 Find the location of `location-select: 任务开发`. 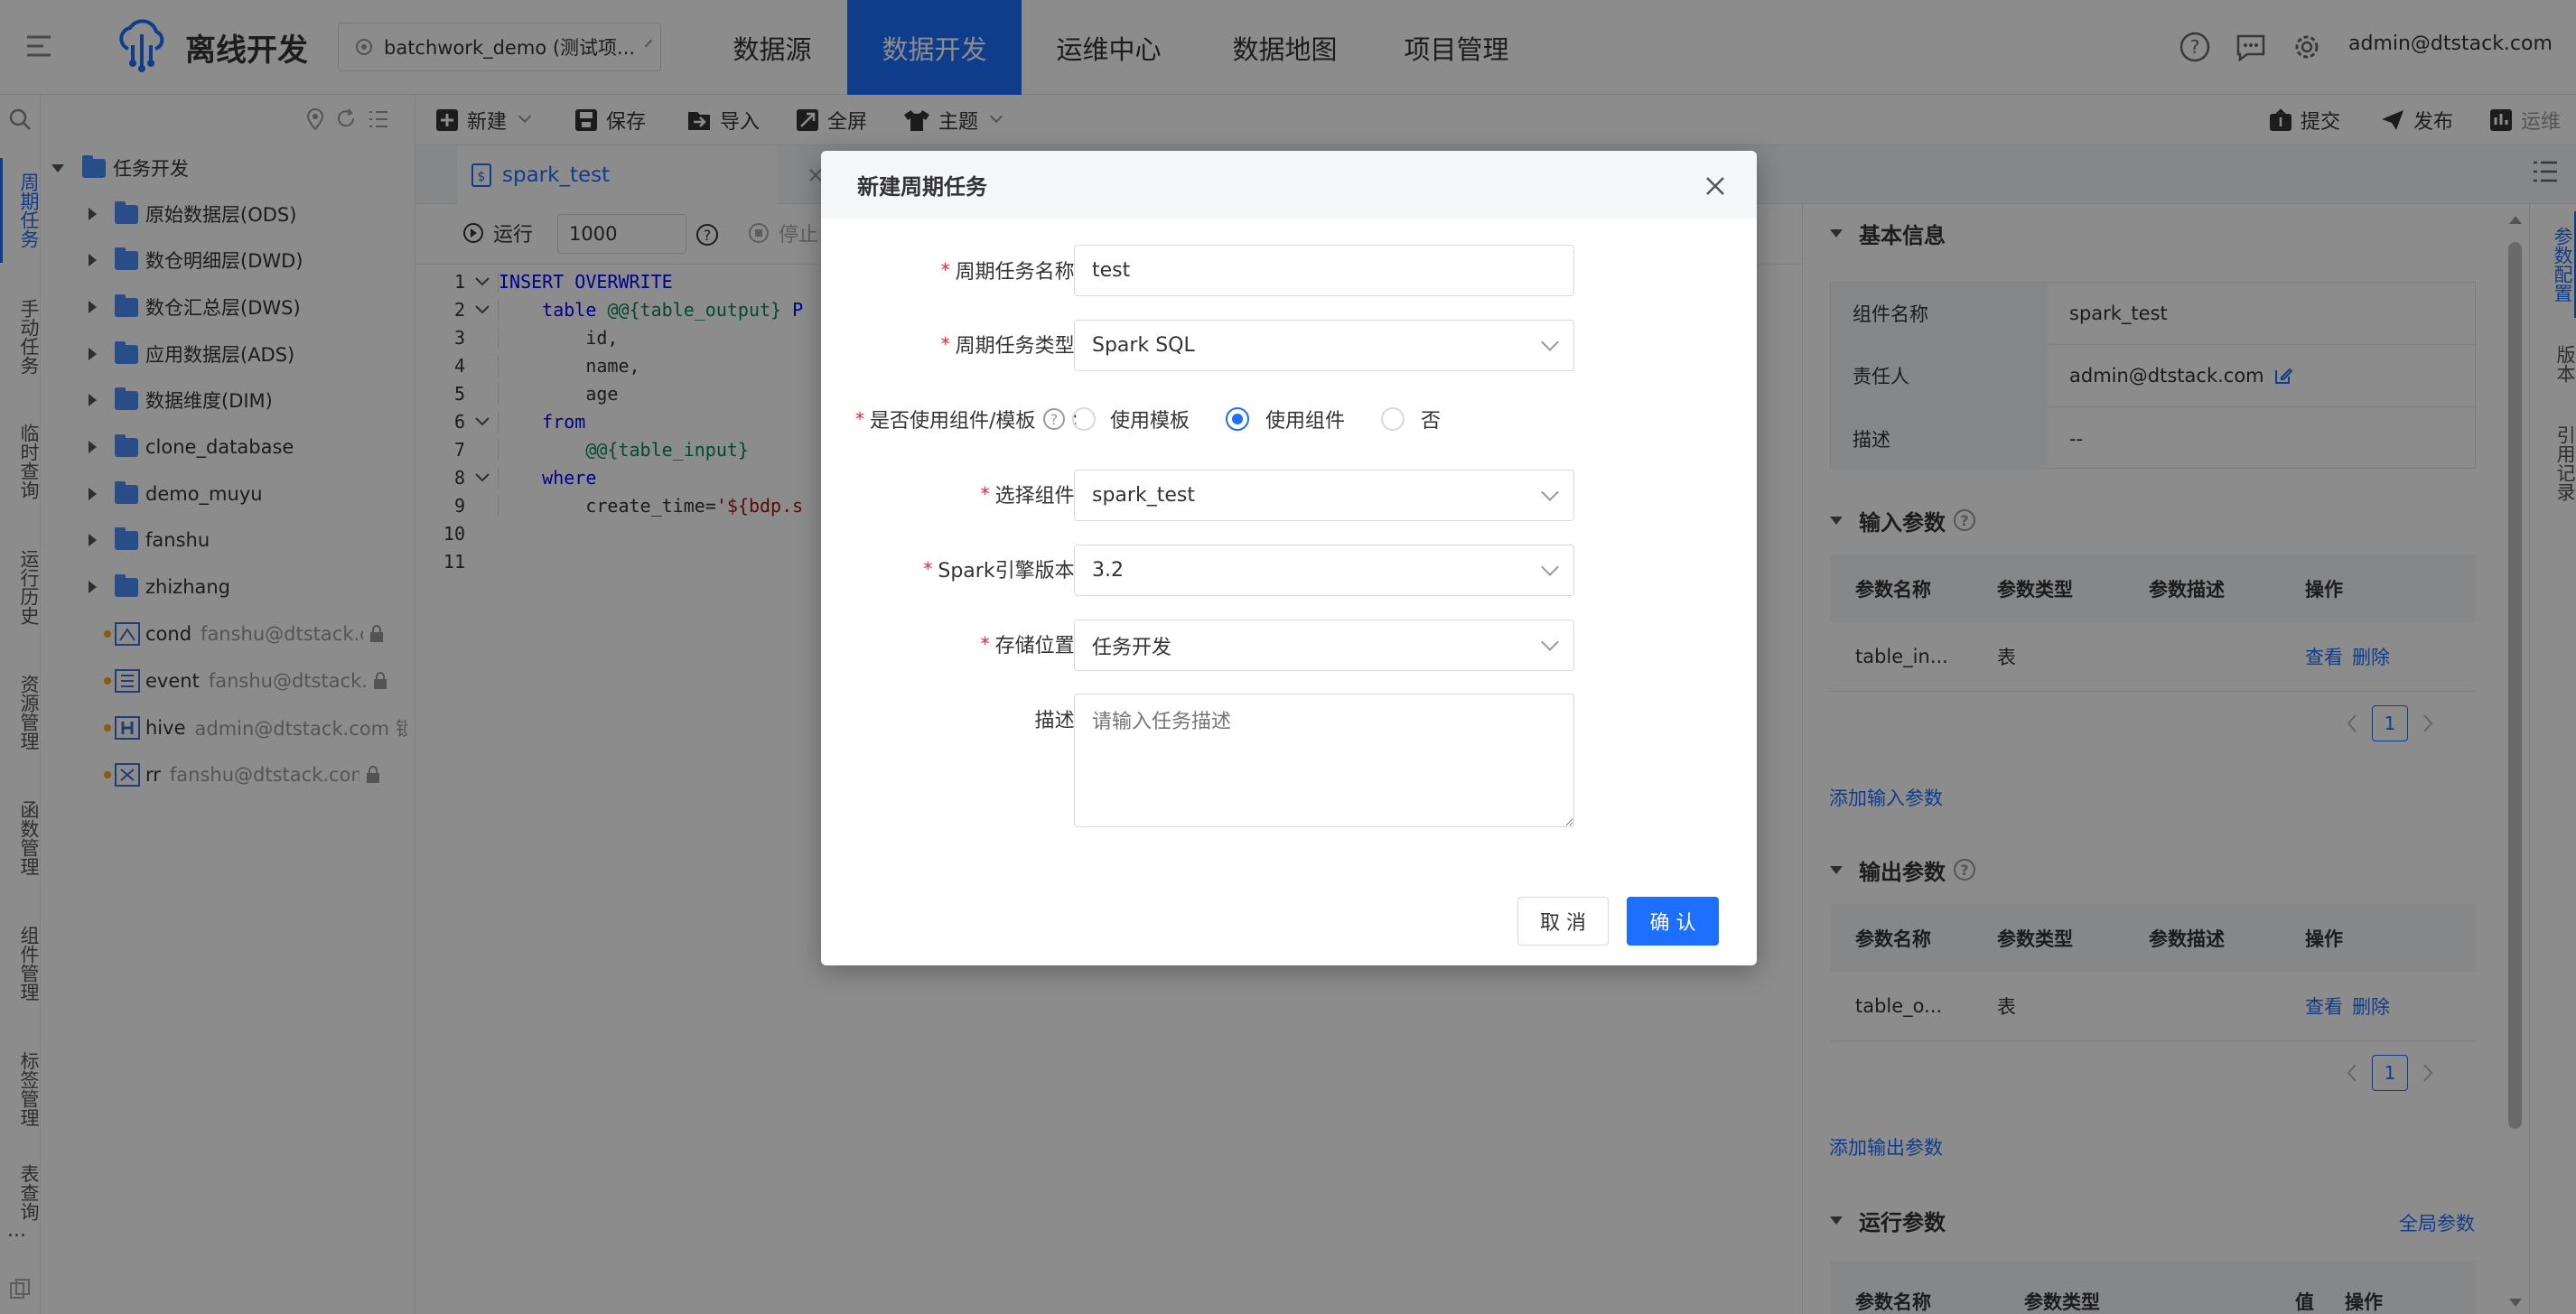

location-select: 任务开发 is located at coordinates (1324, 645).